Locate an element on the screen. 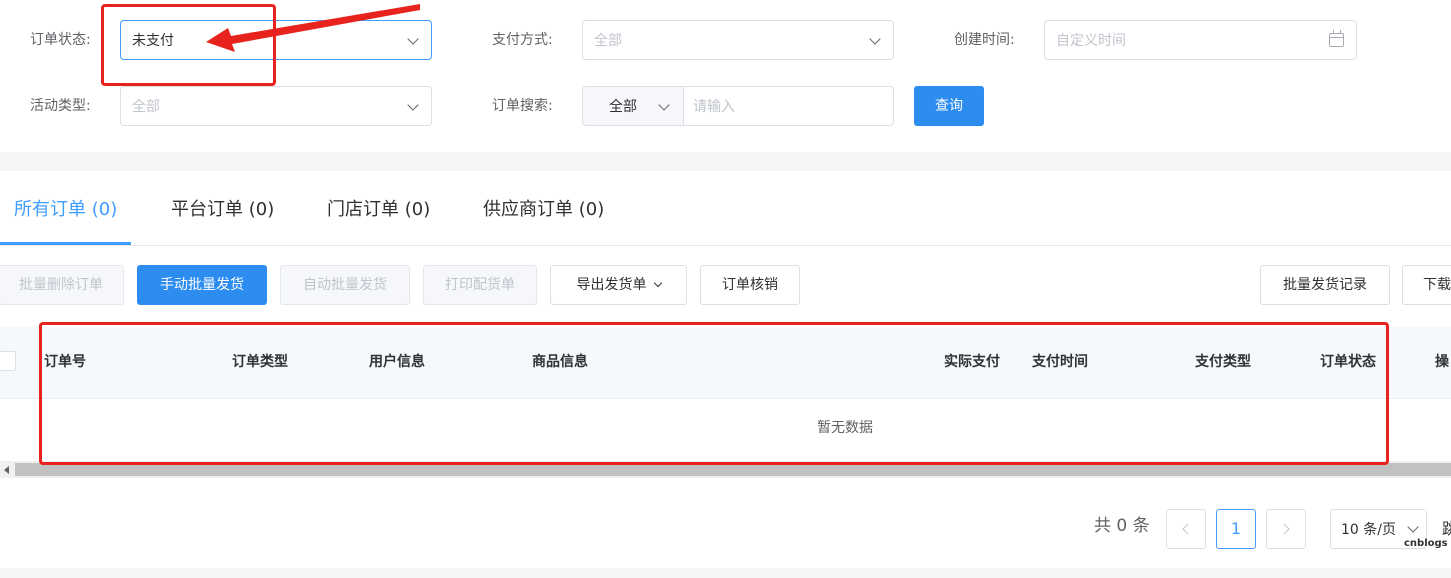 This screenshot has width=1451, height=578. manual-batch-ship-button: 手动批量发货 is located at coordinates (202, 285).